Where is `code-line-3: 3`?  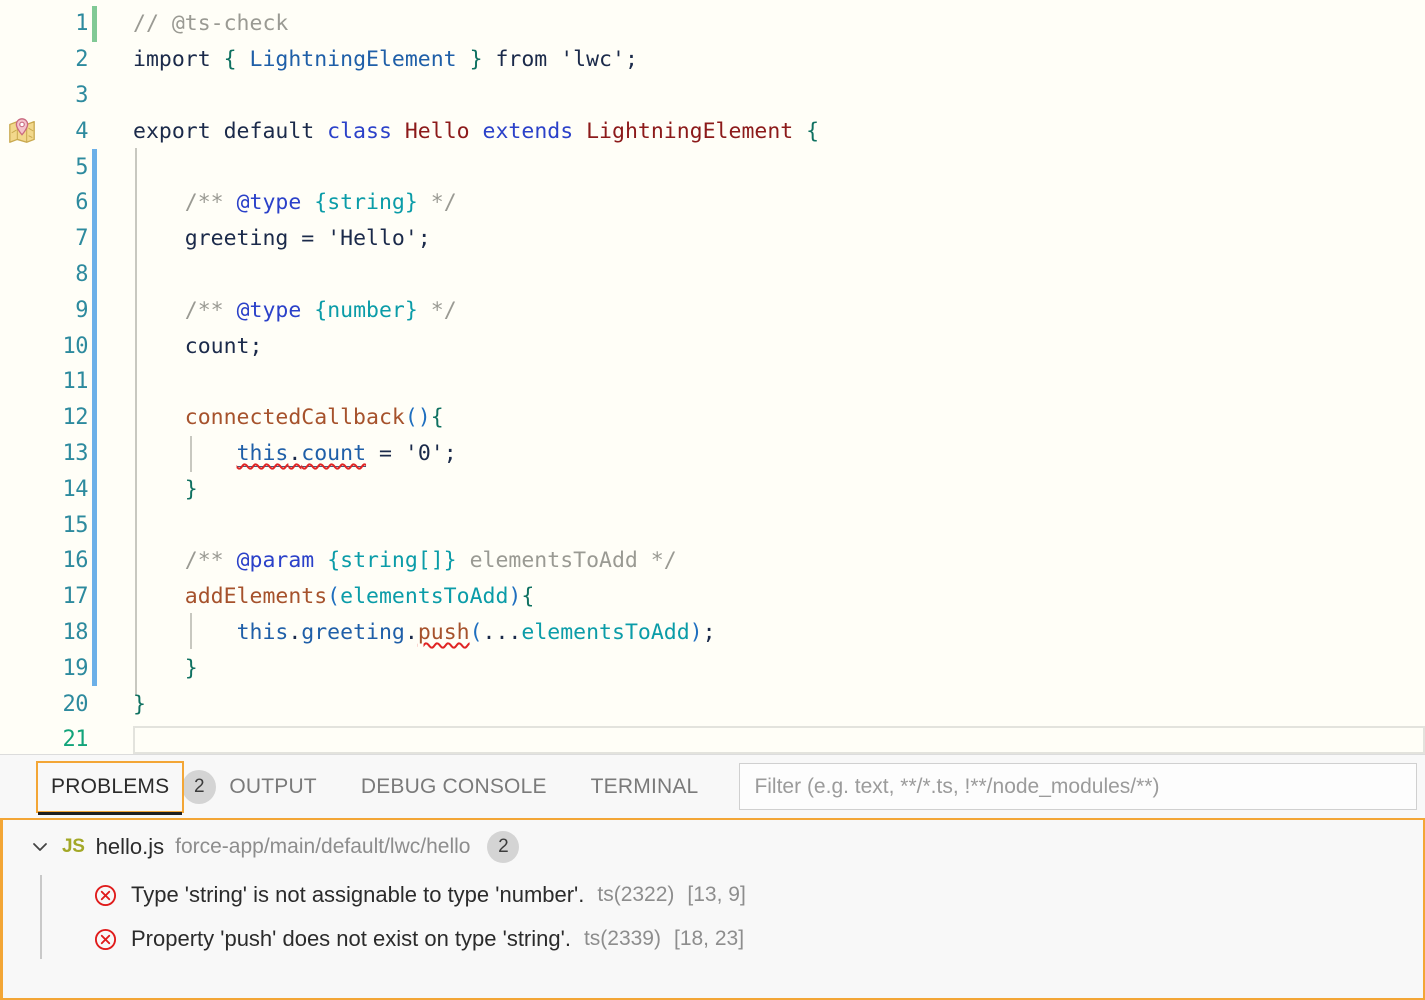 code-line-3: 3 is located at coordinates (712, 96).